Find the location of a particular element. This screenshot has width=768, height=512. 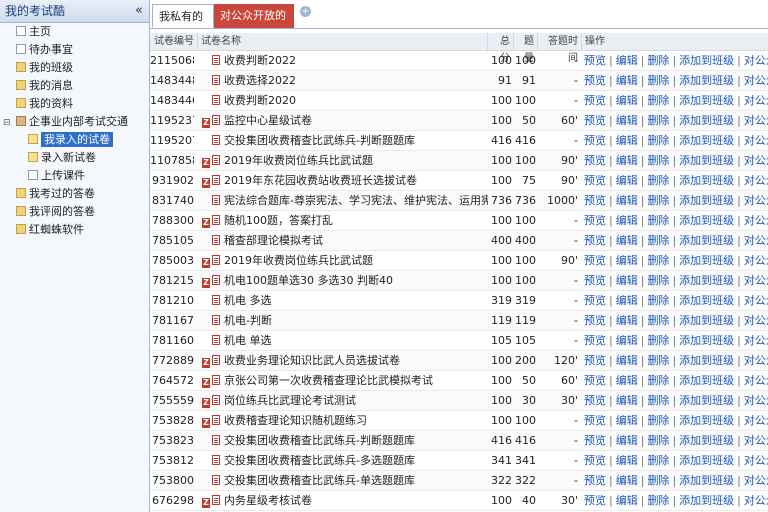

sidebar-item-my-papers: 我录入的试卷 is located at coordinates (74, 140).